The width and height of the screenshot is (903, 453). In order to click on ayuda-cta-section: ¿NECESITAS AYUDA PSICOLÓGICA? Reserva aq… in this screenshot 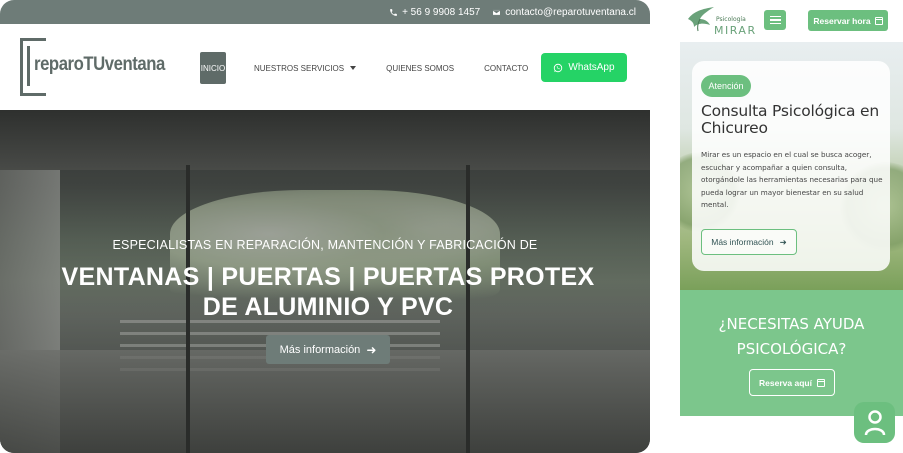, I will do `click(791, 353)`.